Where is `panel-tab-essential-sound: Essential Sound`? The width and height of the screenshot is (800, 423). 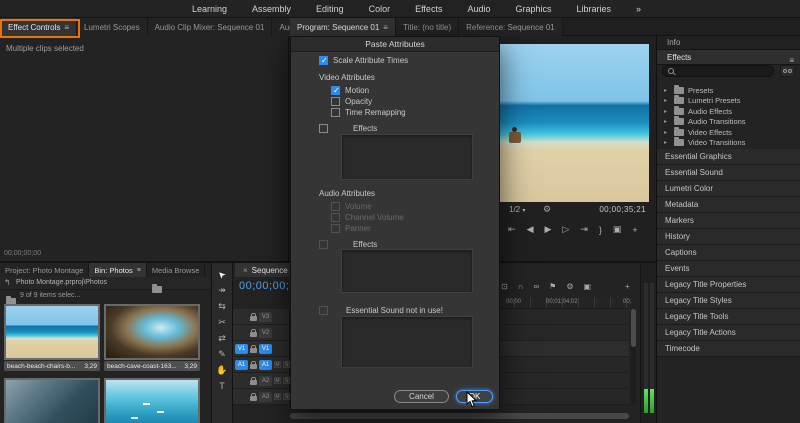
panel-tab-essential-sound: Essential Sound is located at coordinates (728, 173).